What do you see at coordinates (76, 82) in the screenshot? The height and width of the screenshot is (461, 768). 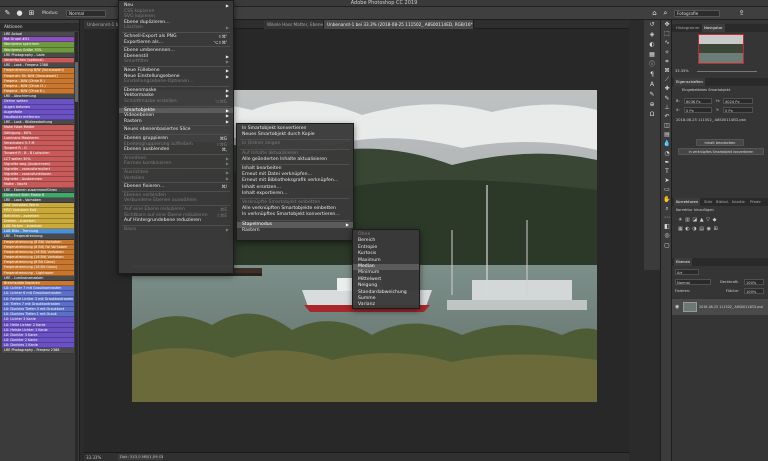 I see `actions-scroll-thumb` at bounding box center [76, 82].